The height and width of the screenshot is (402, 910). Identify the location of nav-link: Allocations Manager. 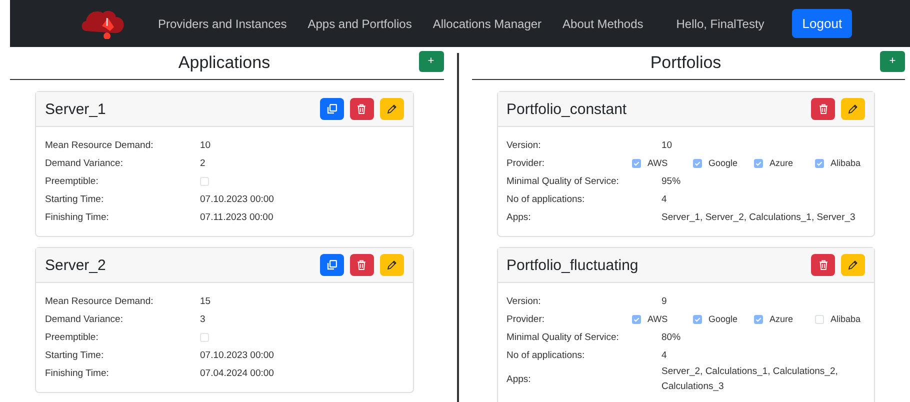
(487, 23).